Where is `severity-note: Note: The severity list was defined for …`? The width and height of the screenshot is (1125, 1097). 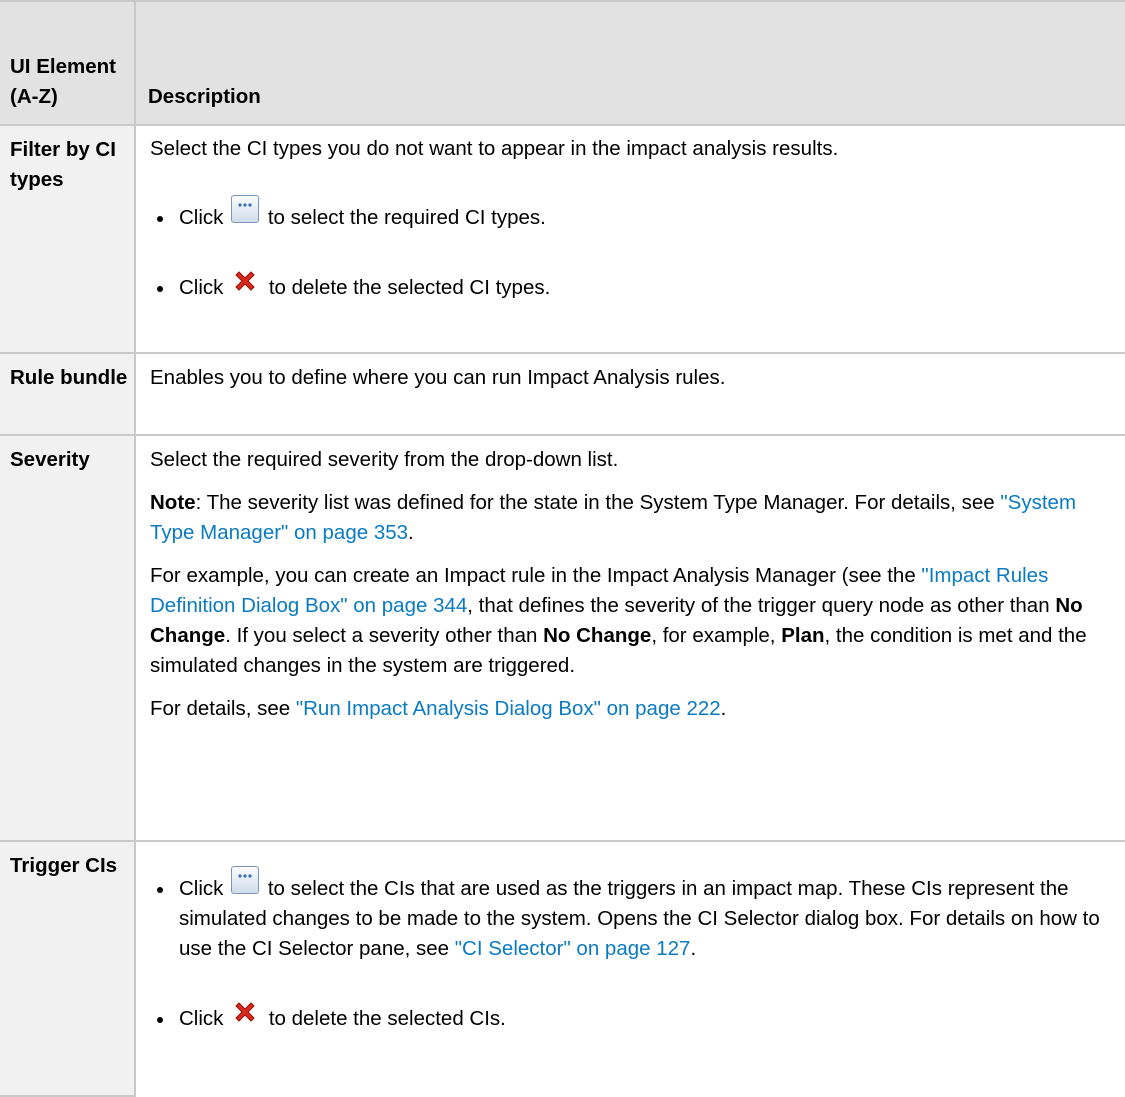
severity-note: Note: The severity list was defined for … is located at coordinates (635, 518).